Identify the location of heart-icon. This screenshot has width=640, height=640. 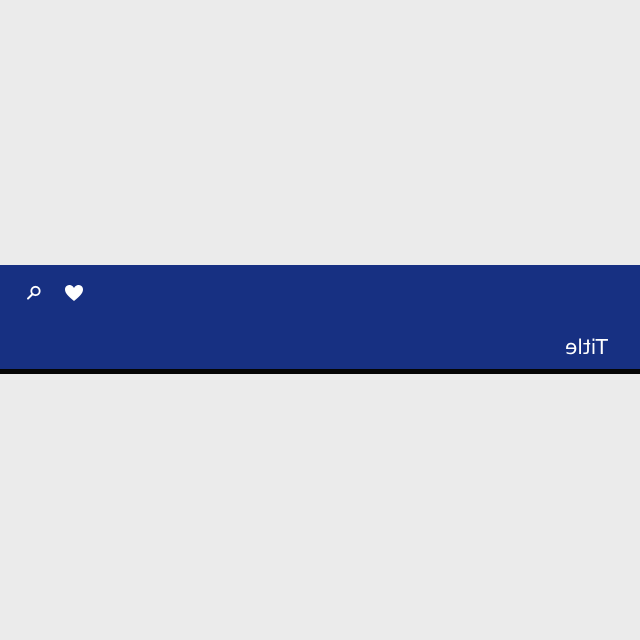
(74, 293).